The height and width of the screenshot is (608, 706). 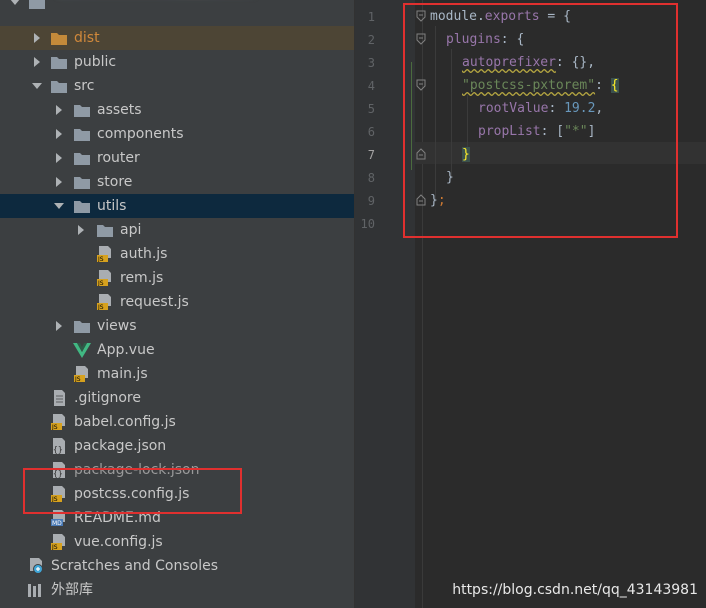 What do you see at coordinates (371, 178) in the screenshot?
I see `line-number: 8` at bounding box center [371, 178].